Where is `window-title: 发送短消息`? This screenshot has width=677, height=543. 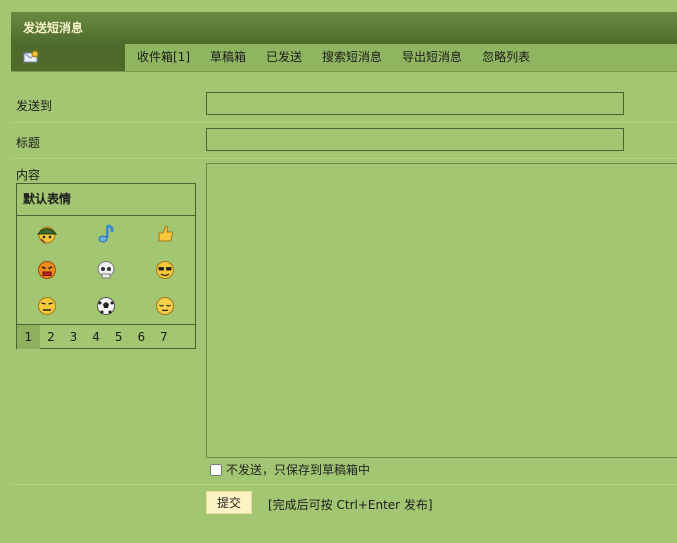 window-title: 发送短消息 is located at coordinates (344, 28).